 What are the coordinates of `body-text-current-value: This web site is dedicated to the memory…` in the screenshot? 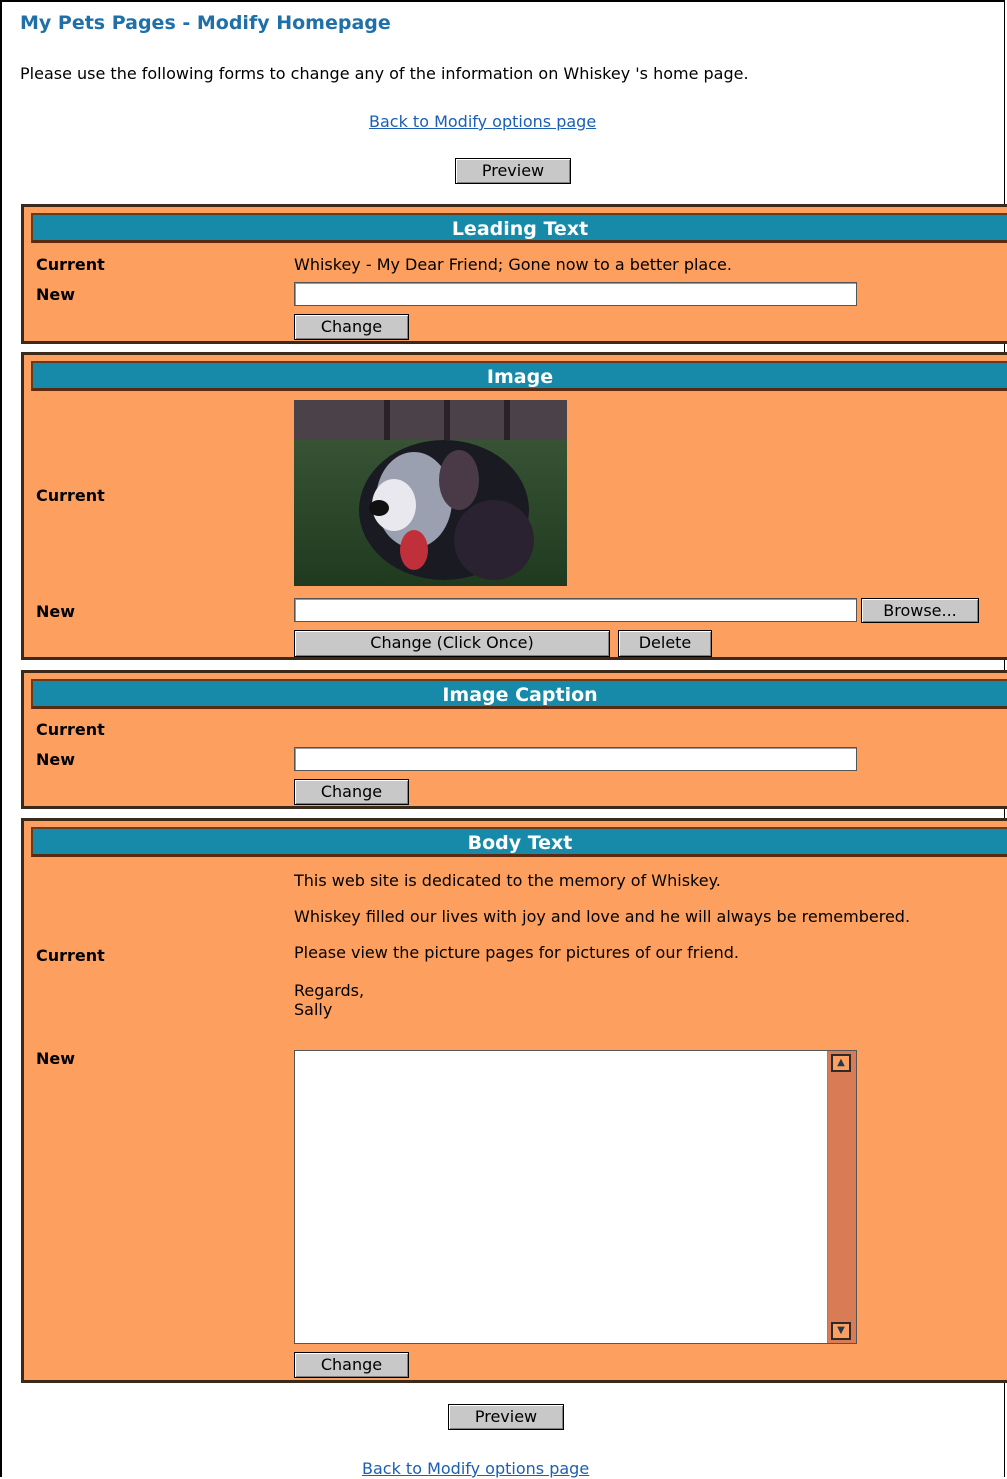 It's located at (634, 945).